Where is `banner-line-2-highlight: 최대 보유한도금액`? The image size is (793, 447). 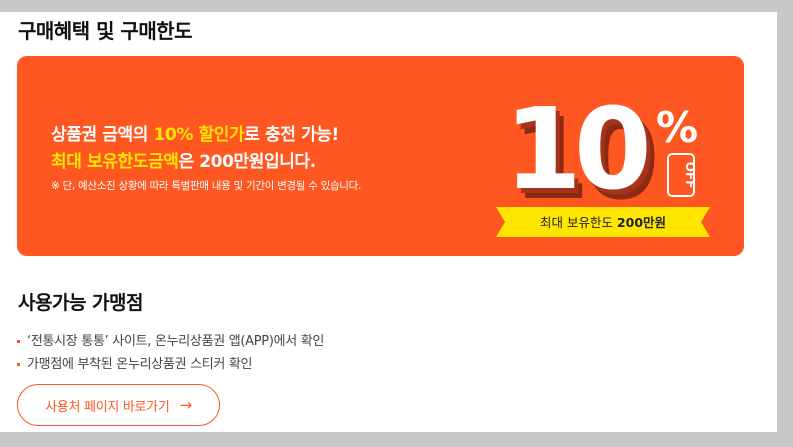
banner-line-2-highlight: 최대 보유한도금액 is located at coordinates (115, 162).